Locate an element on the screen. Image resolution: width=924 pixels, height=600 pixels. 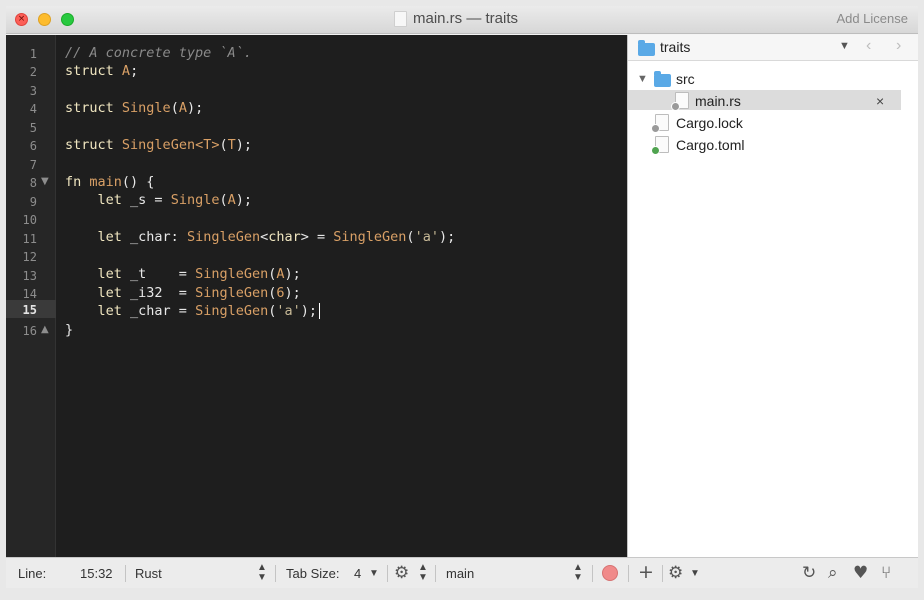
line-number: 4 is located at coordinates (33, 109).